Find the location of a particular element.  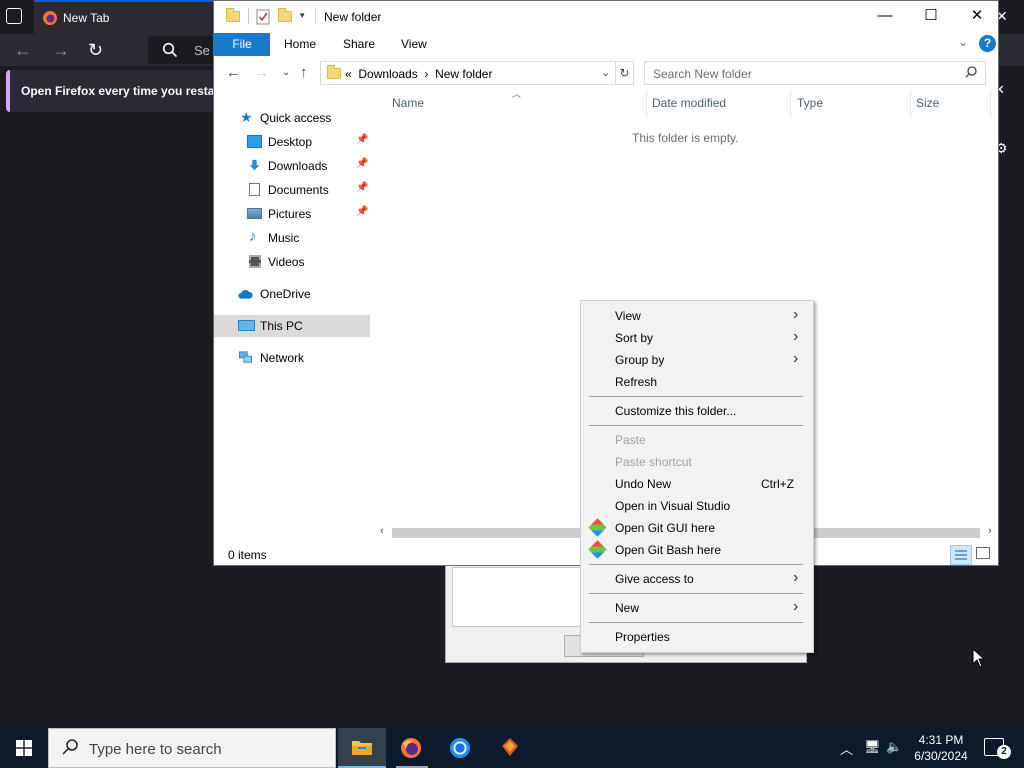

recent-locations-chevron-icon: ⌄ is located at coordinates (286, 72).